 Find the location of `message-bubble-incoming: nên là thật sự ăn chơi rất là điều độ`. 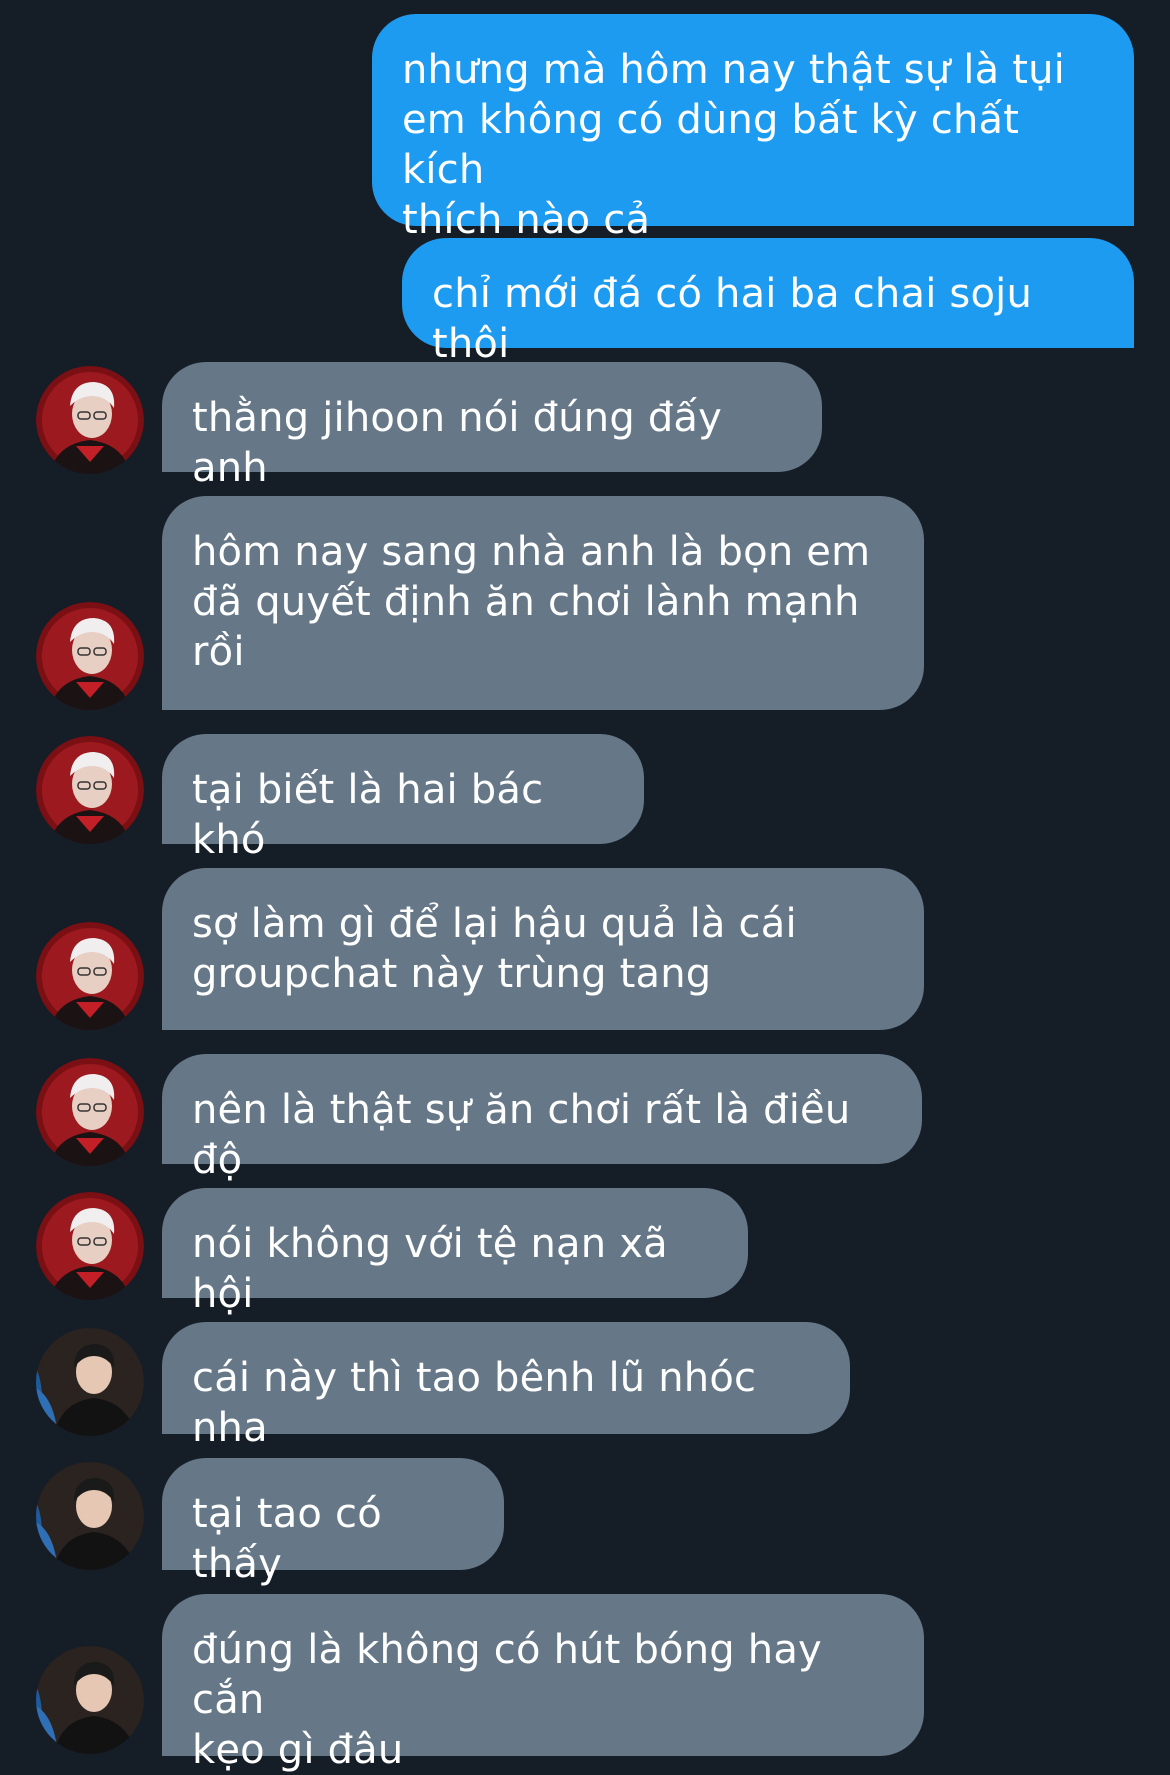

message-bubble-incoming: nên là thật sự ăn chơi rất là điều độ is located at coordinates (542, 1118).